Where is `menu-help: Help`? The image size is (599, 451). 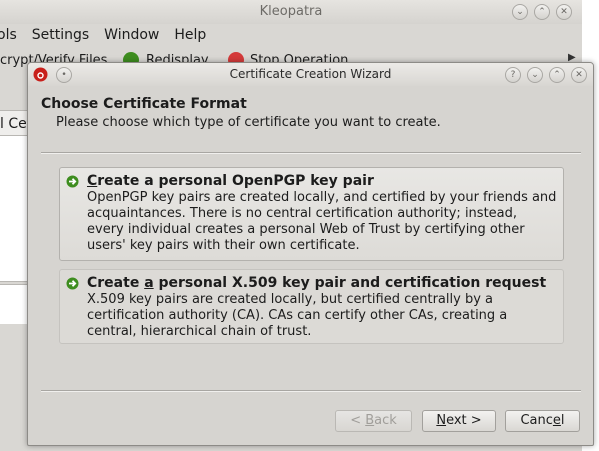 menu-help: Help is located at coordinates (190, 35).